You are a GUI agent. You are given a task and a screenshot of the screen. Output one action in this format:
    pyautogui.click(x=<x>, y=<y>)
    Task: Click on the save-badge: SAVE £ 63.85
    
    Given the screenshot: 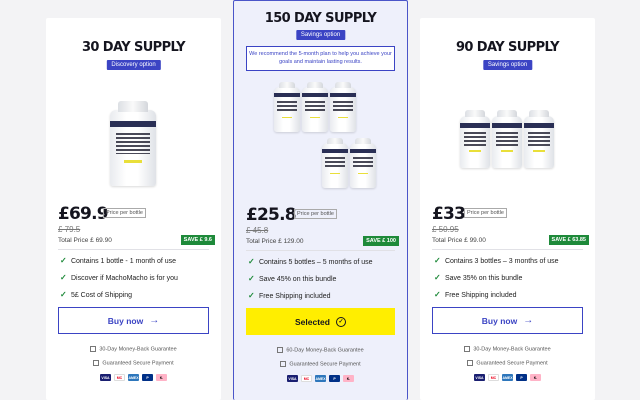 What is the action you would take?
    pyautogui.click(x=568, y=240)
    